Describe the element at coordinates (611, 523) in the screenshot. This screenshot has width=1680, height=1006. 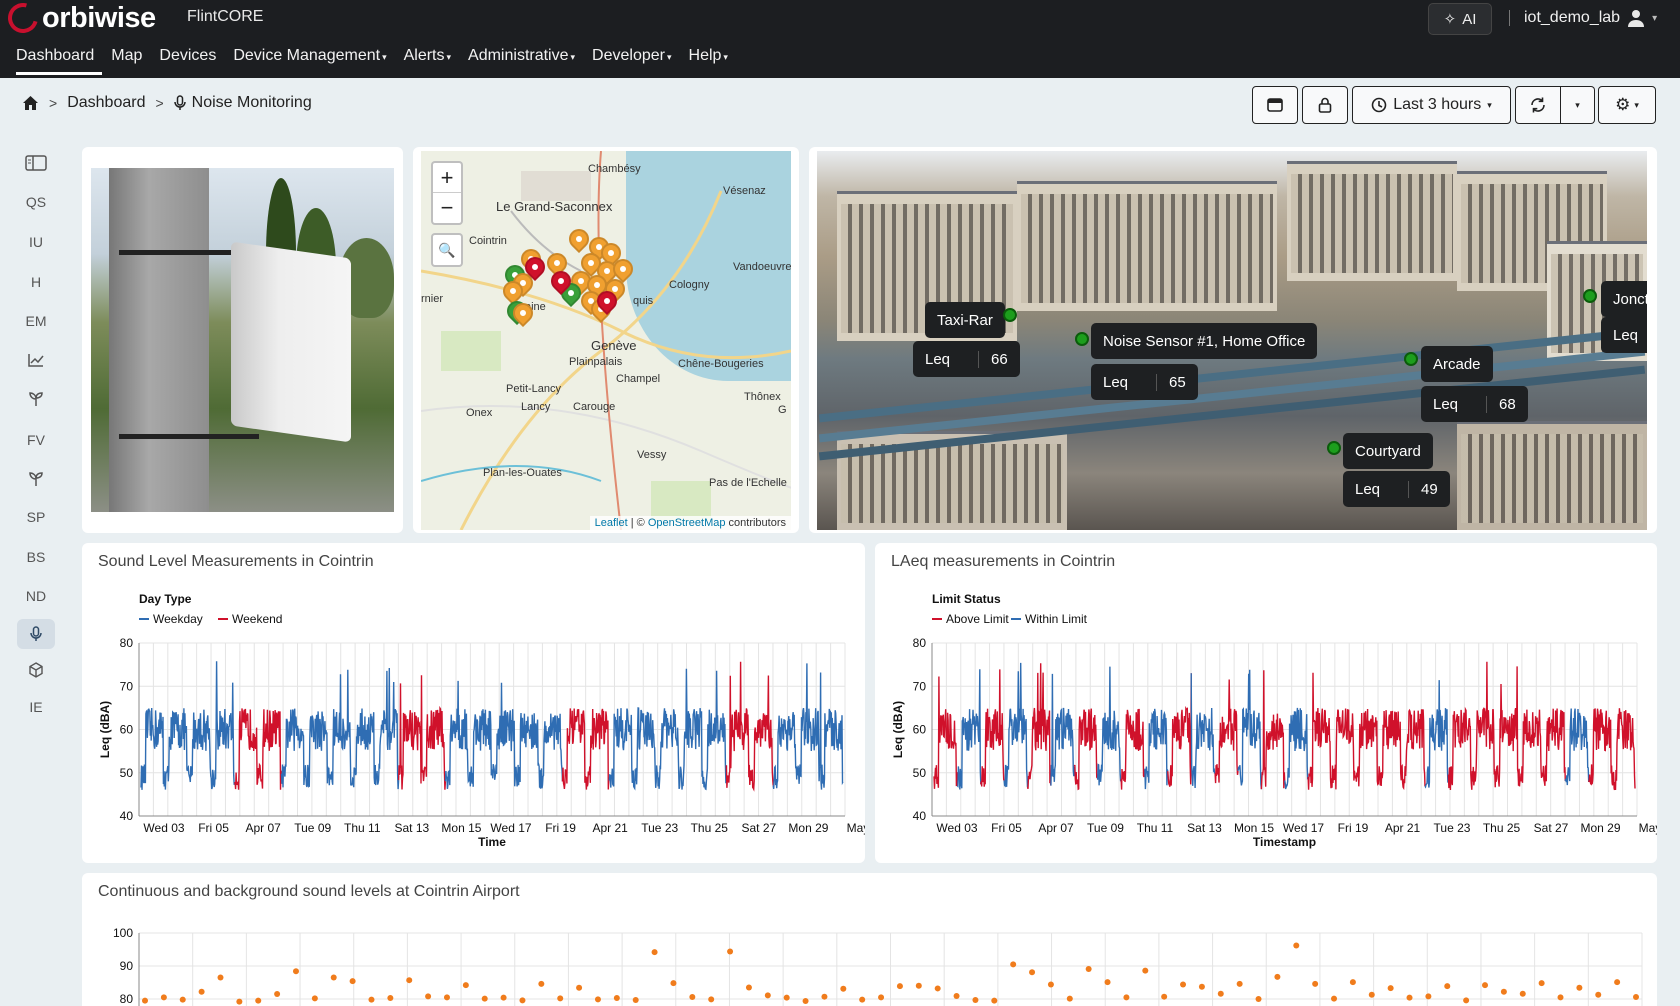
I see `leaflet-link: Leaflet` at that location.